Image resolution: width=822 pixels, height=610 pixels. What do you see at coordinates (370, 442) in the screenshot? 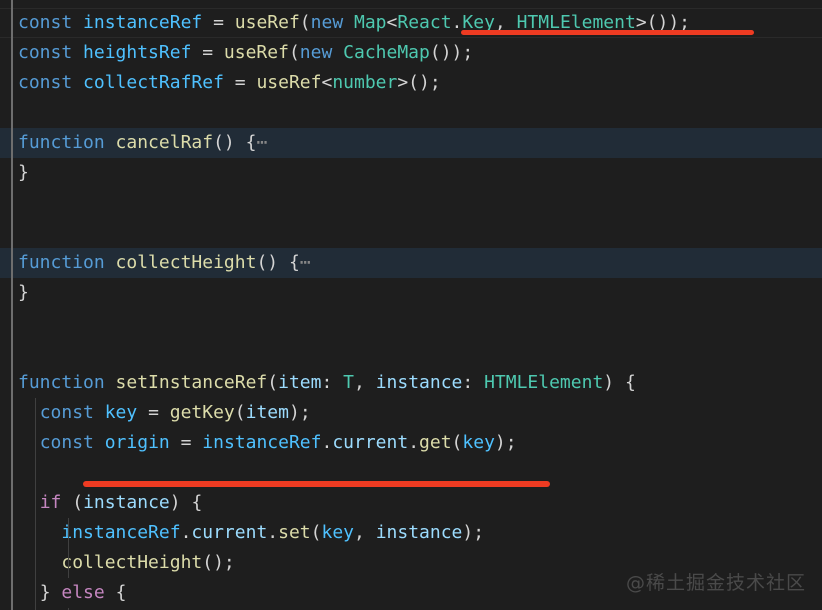
I see `code-token: current` at bounding box center [370, 442].